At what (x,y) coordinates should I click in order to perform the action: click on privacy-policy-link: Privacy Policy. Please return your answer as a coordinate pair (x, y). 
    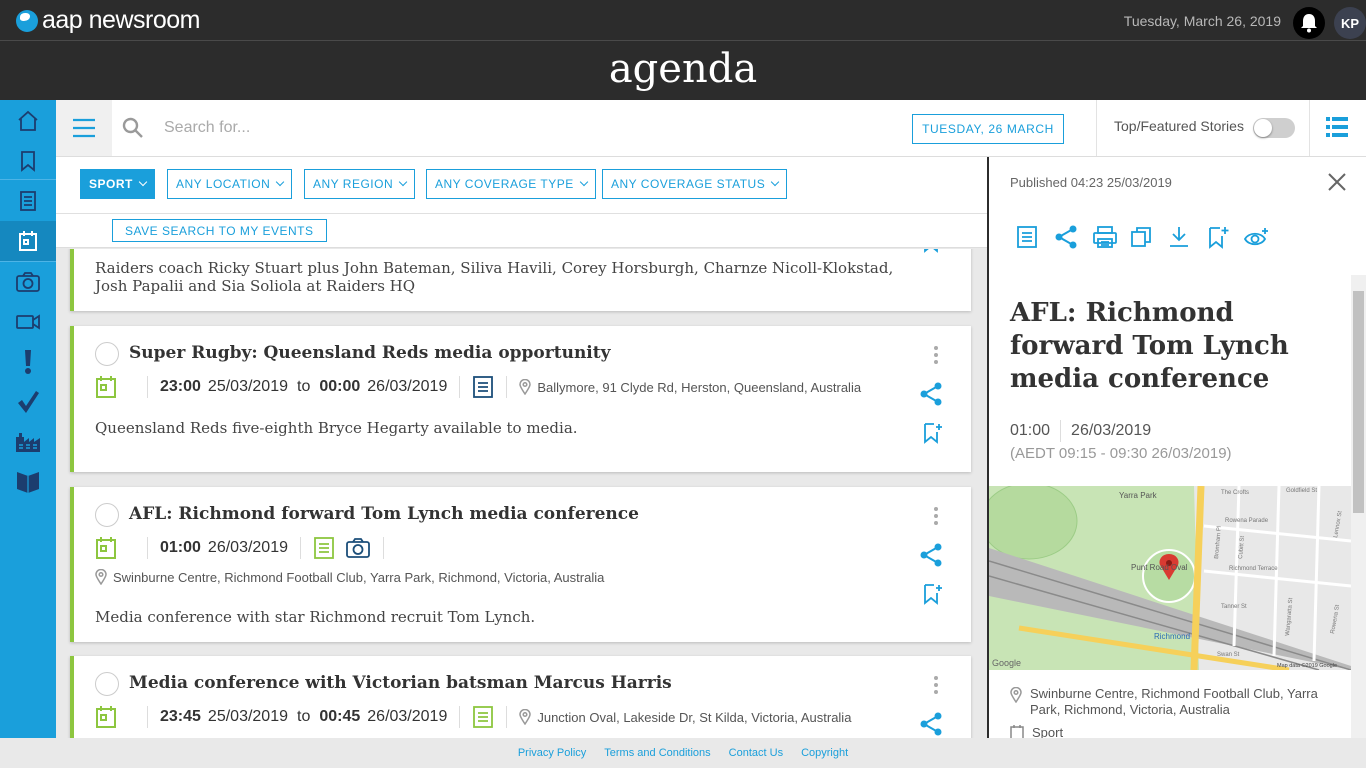
    Looking at the image, I should click on (552, 753).